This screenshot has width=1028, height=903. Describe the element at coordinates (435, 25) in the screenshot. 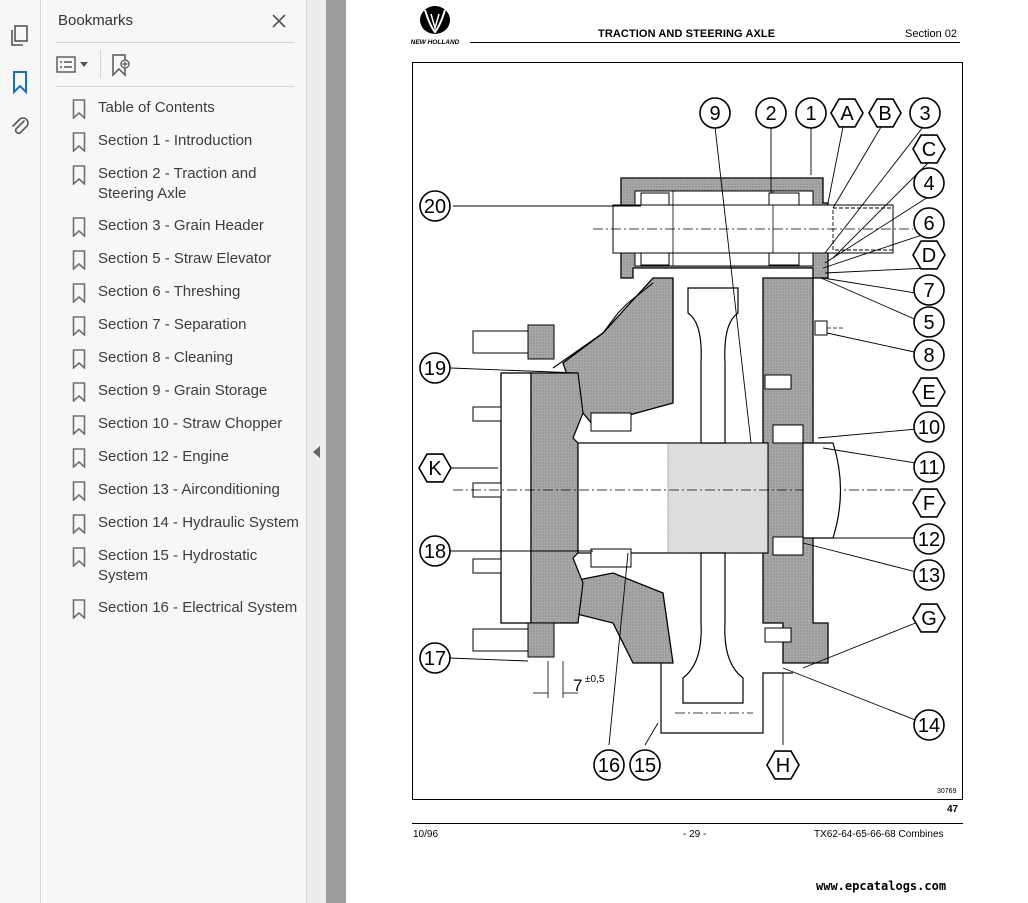

I see `new-holland-logo: NEW HOLLAND` at that location.